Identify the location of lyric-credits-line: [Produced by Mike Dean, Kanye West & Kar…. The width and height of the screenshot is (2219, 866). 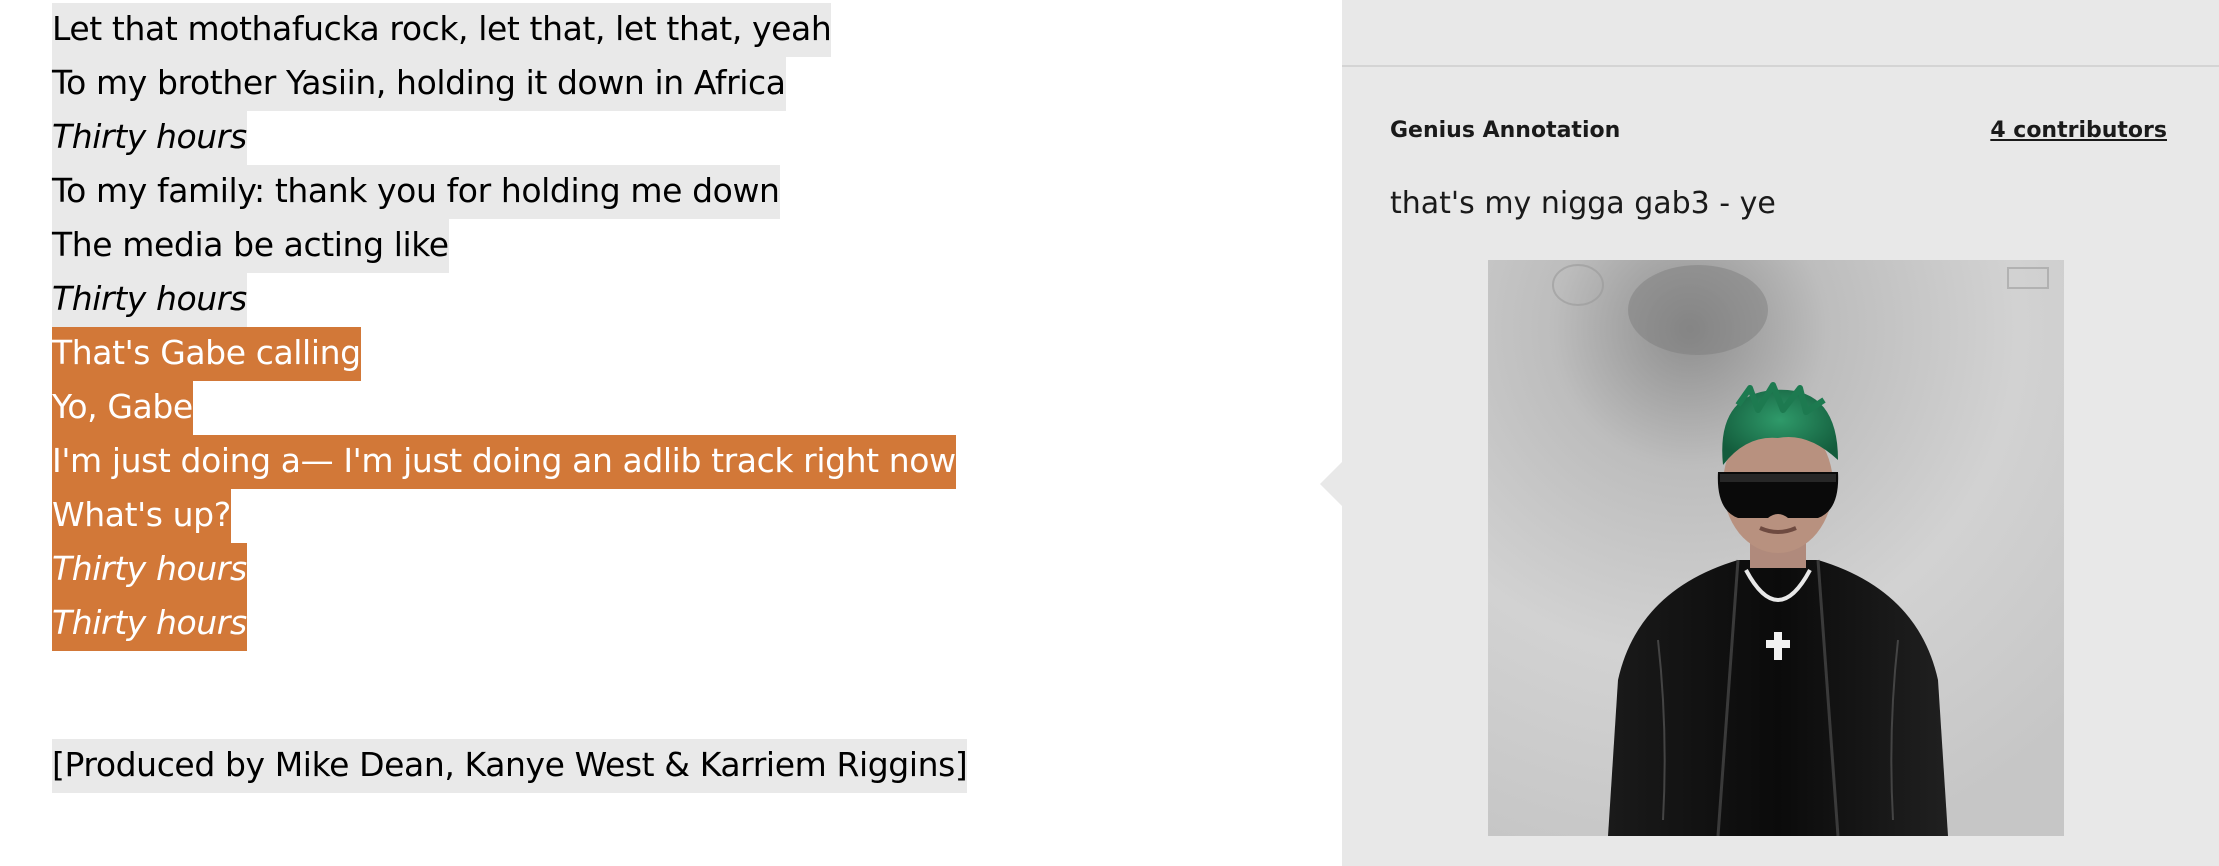
(677, 766).